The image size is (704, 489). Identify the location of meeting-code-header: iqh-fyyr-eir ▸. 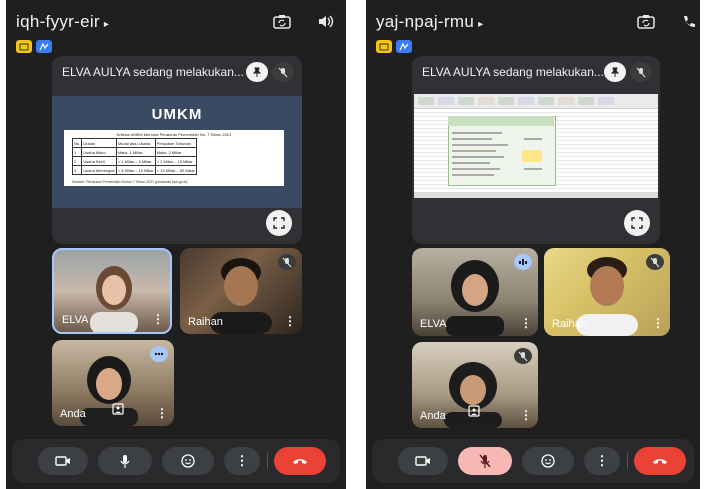
(62, 22).